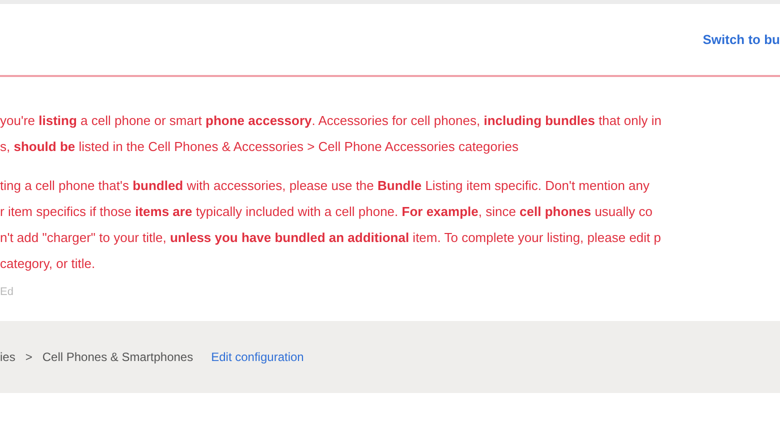  What do you see at coordinates (741, 40) in the screenshot?
I see `switch-link: Switch to bu` at bounding box center [741, 40].